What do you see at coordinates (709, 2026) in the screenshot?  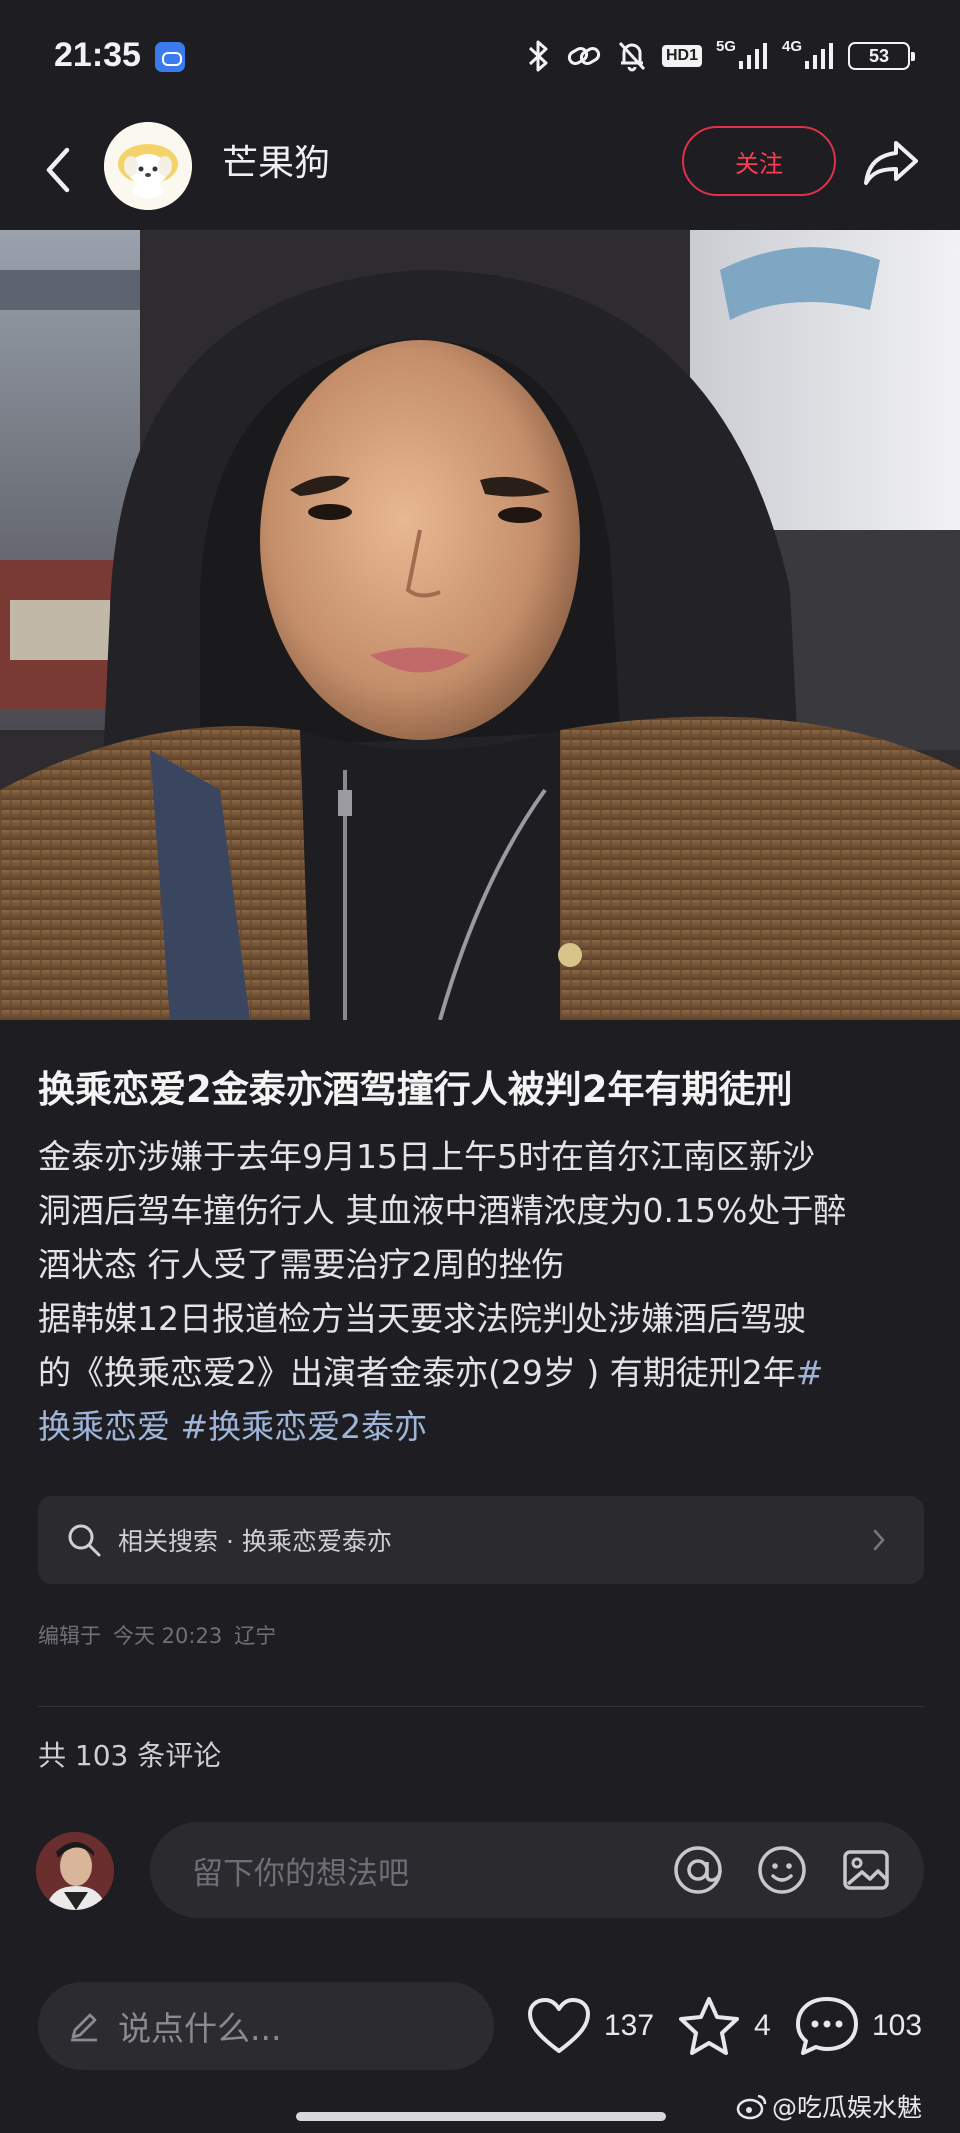 I see `star-icon` at bounding box center [709, 2026].